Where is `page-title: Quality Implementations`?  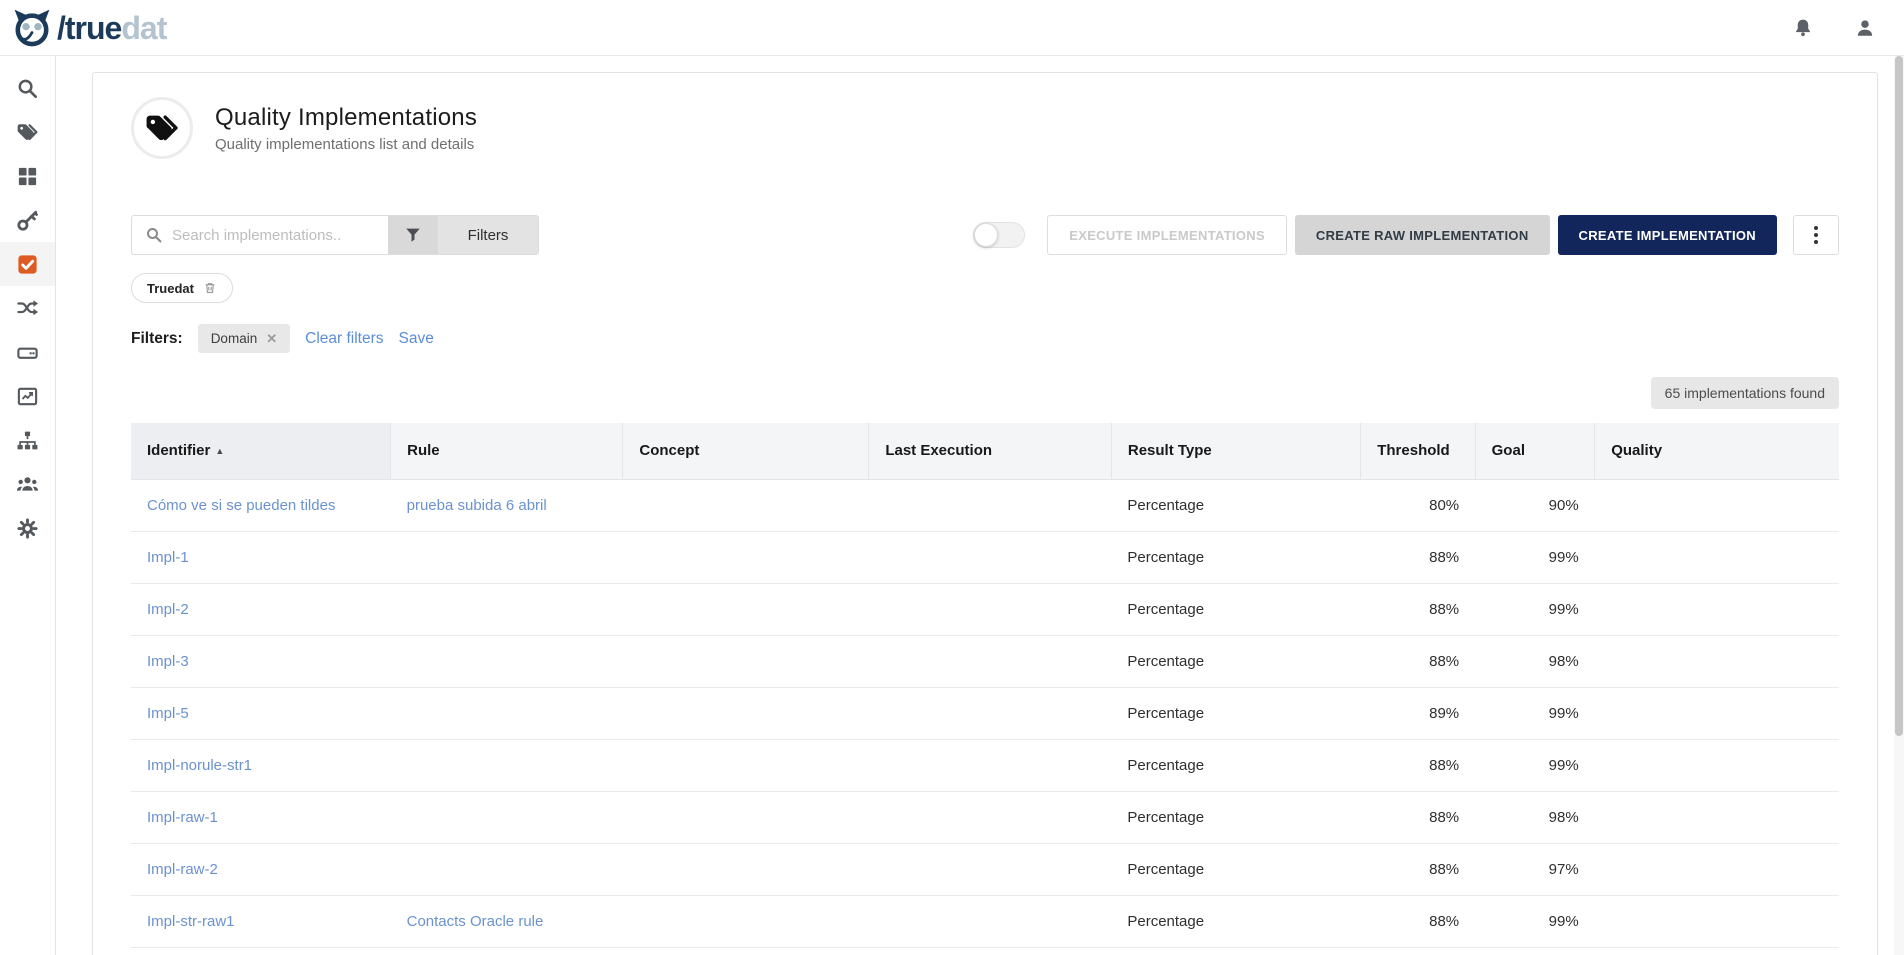 page-title: Quality Implementations is located at coordinates (346, 117).